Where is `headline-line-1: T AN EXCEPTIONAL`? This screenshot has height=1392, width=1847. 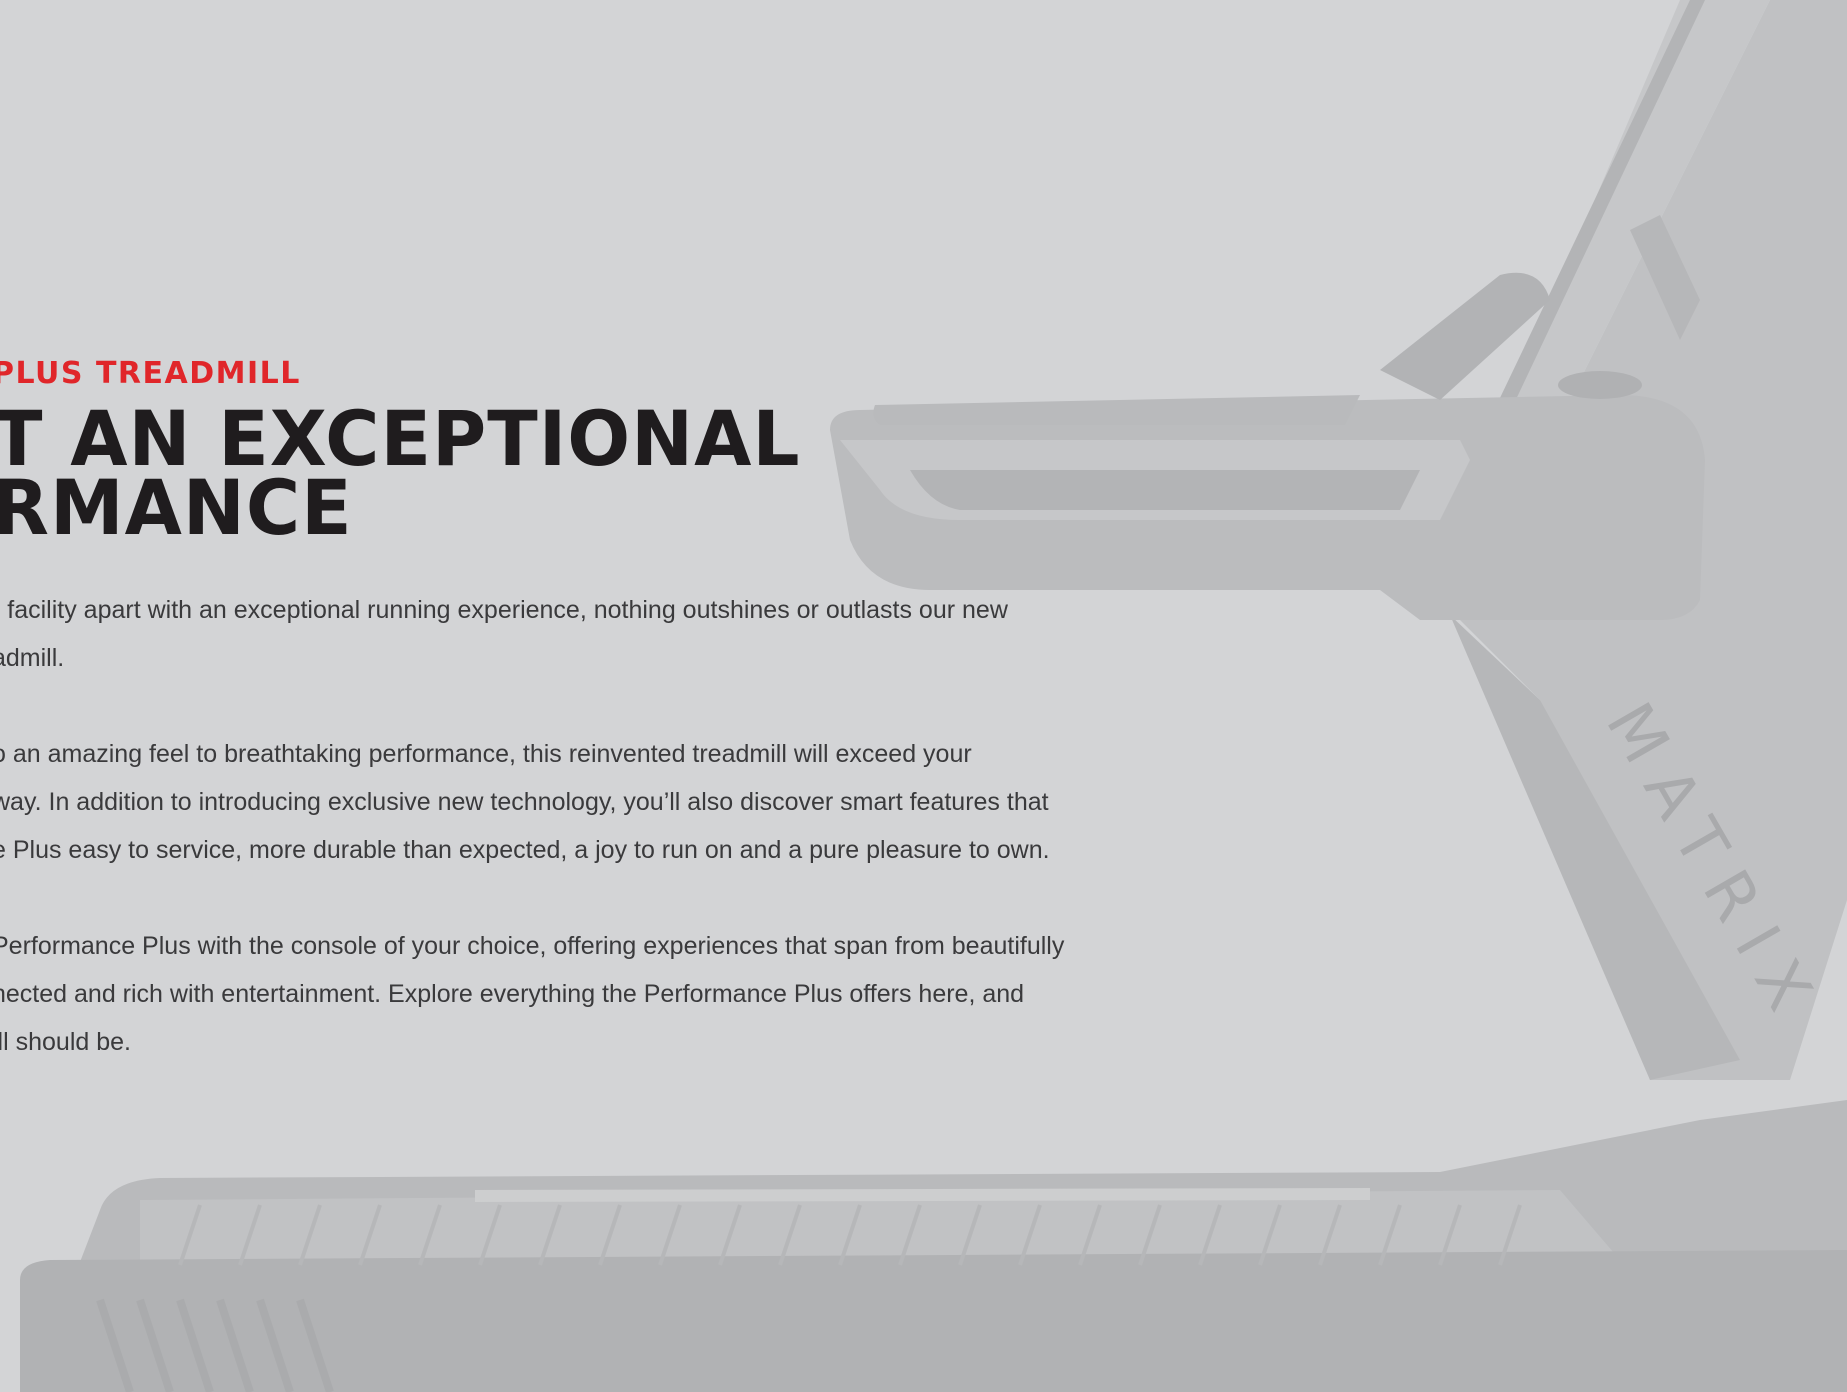 headline-line-1: T AN EXCEPTIONAL is located at coordinates (400, 439).